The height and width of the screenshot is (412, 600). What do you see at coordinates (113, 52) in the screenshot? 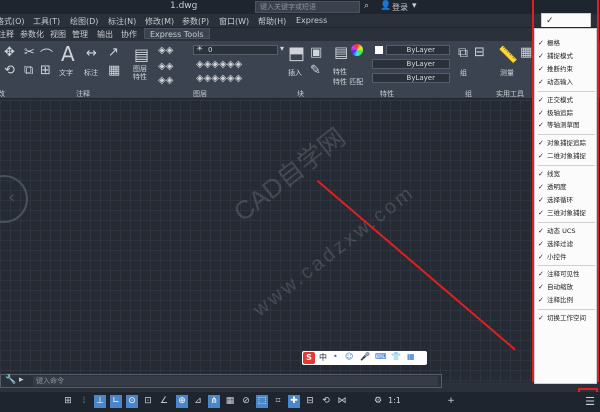
I see `leader-icon: ↗` at bounding box center [113, 52].